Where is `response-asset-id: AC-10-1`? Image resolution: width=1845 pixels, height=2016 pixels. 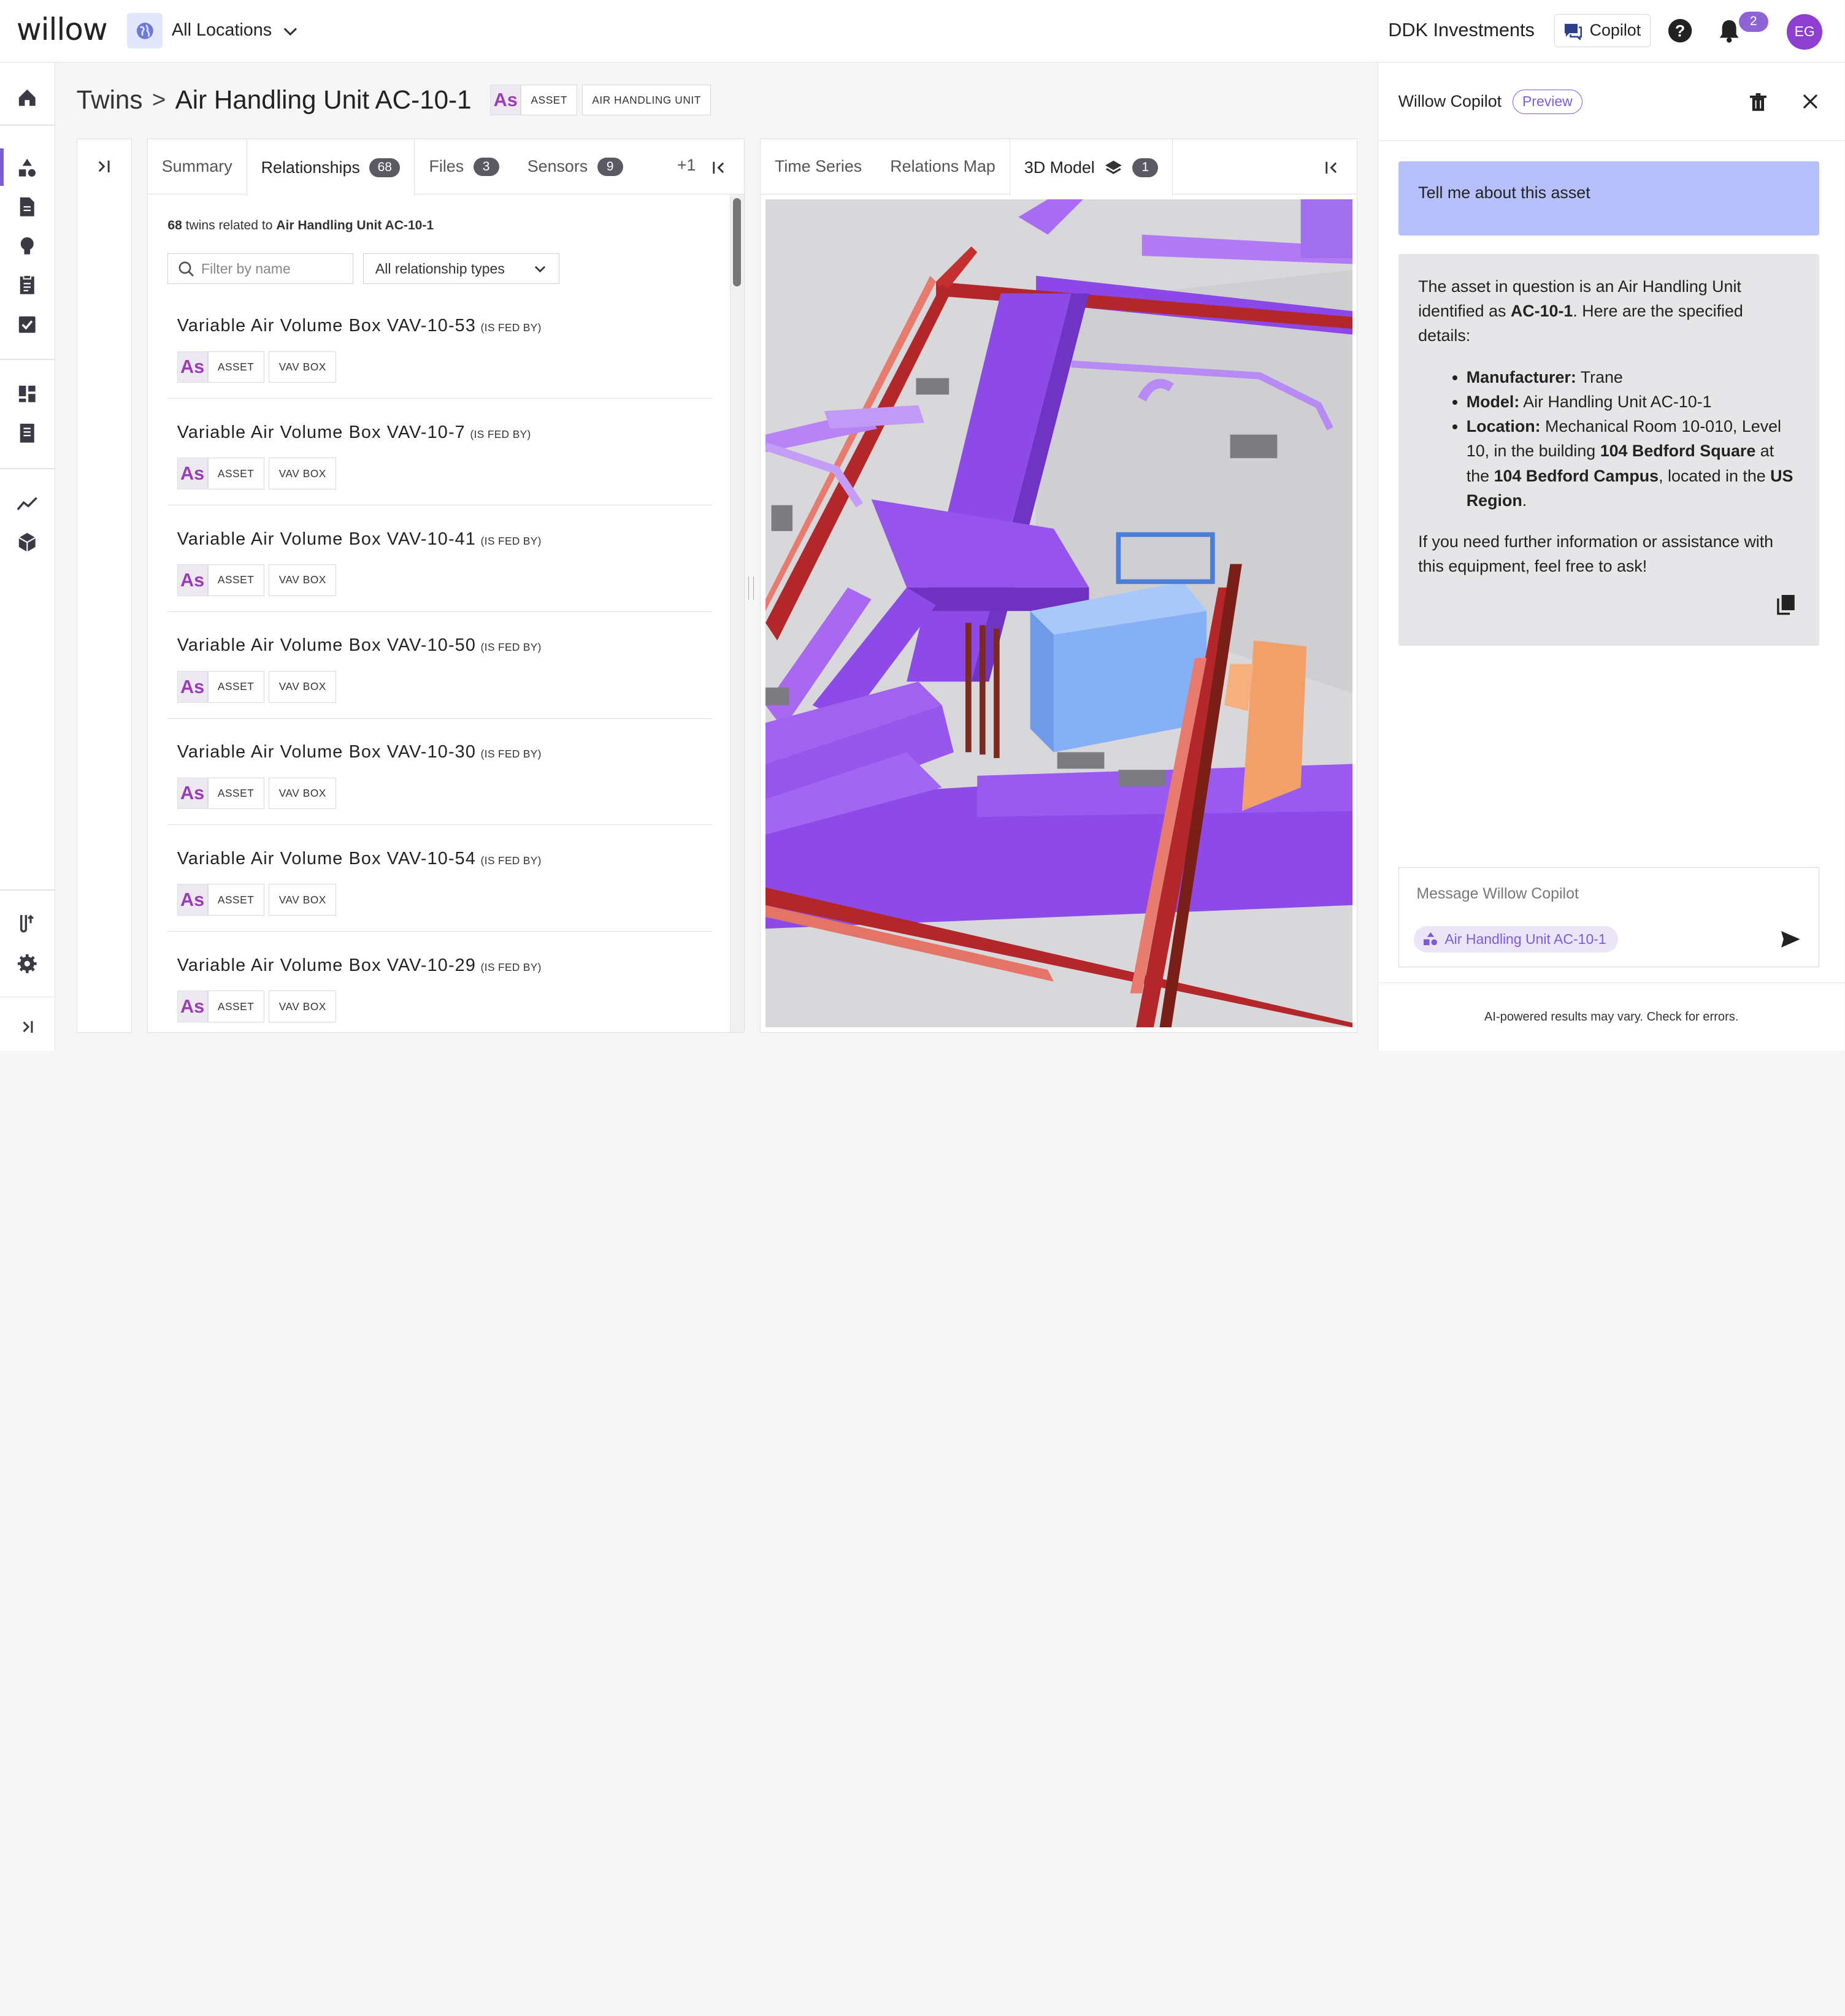
response-asset-id: AC-10-1 is located at coordinates (1542, 312).